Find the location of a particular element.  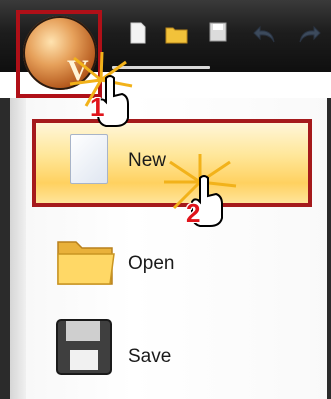

step-1-badge: 1 is located at coordinates (97, 107).